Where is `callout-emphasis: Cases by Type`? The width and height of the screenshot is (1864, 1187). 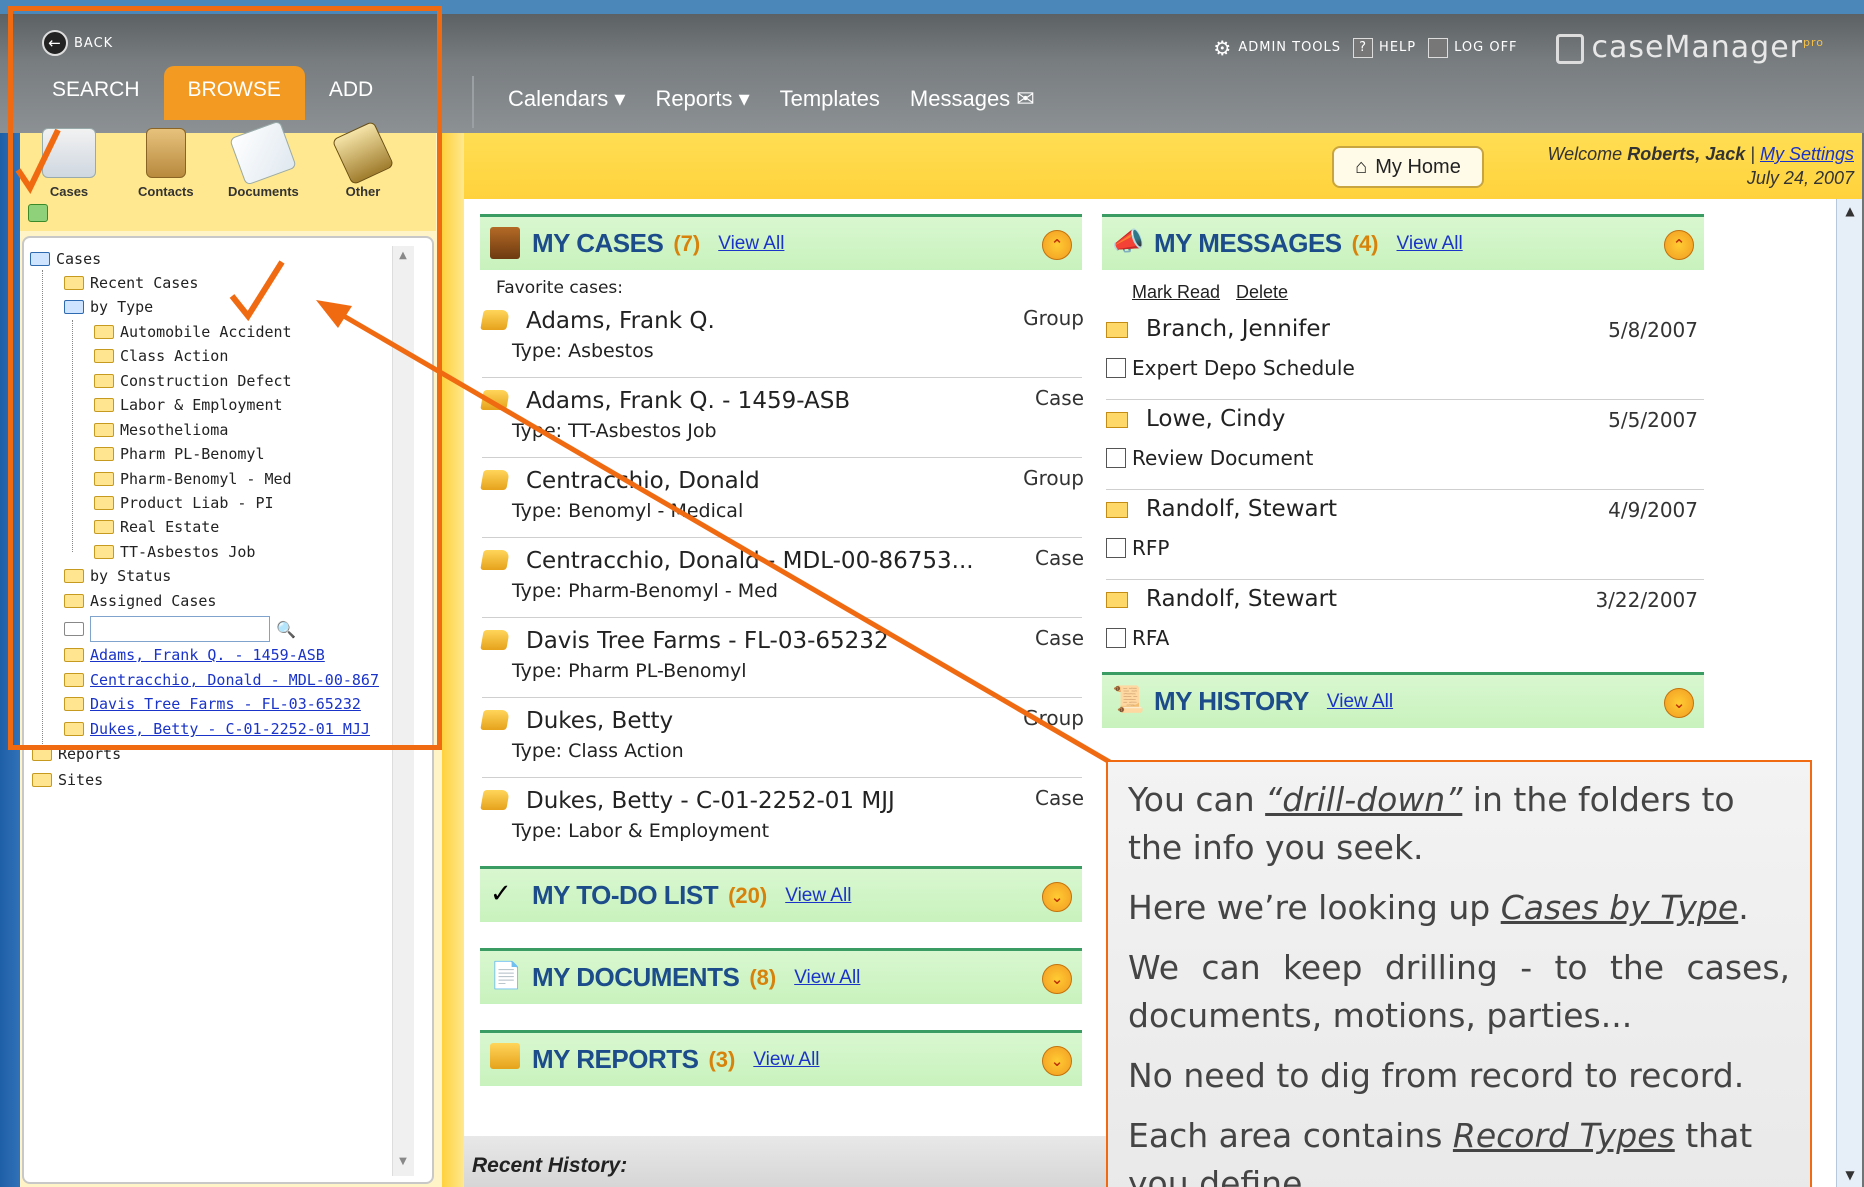 callout-emphasis: Cases by Type is located at coordinates (1619, 907).